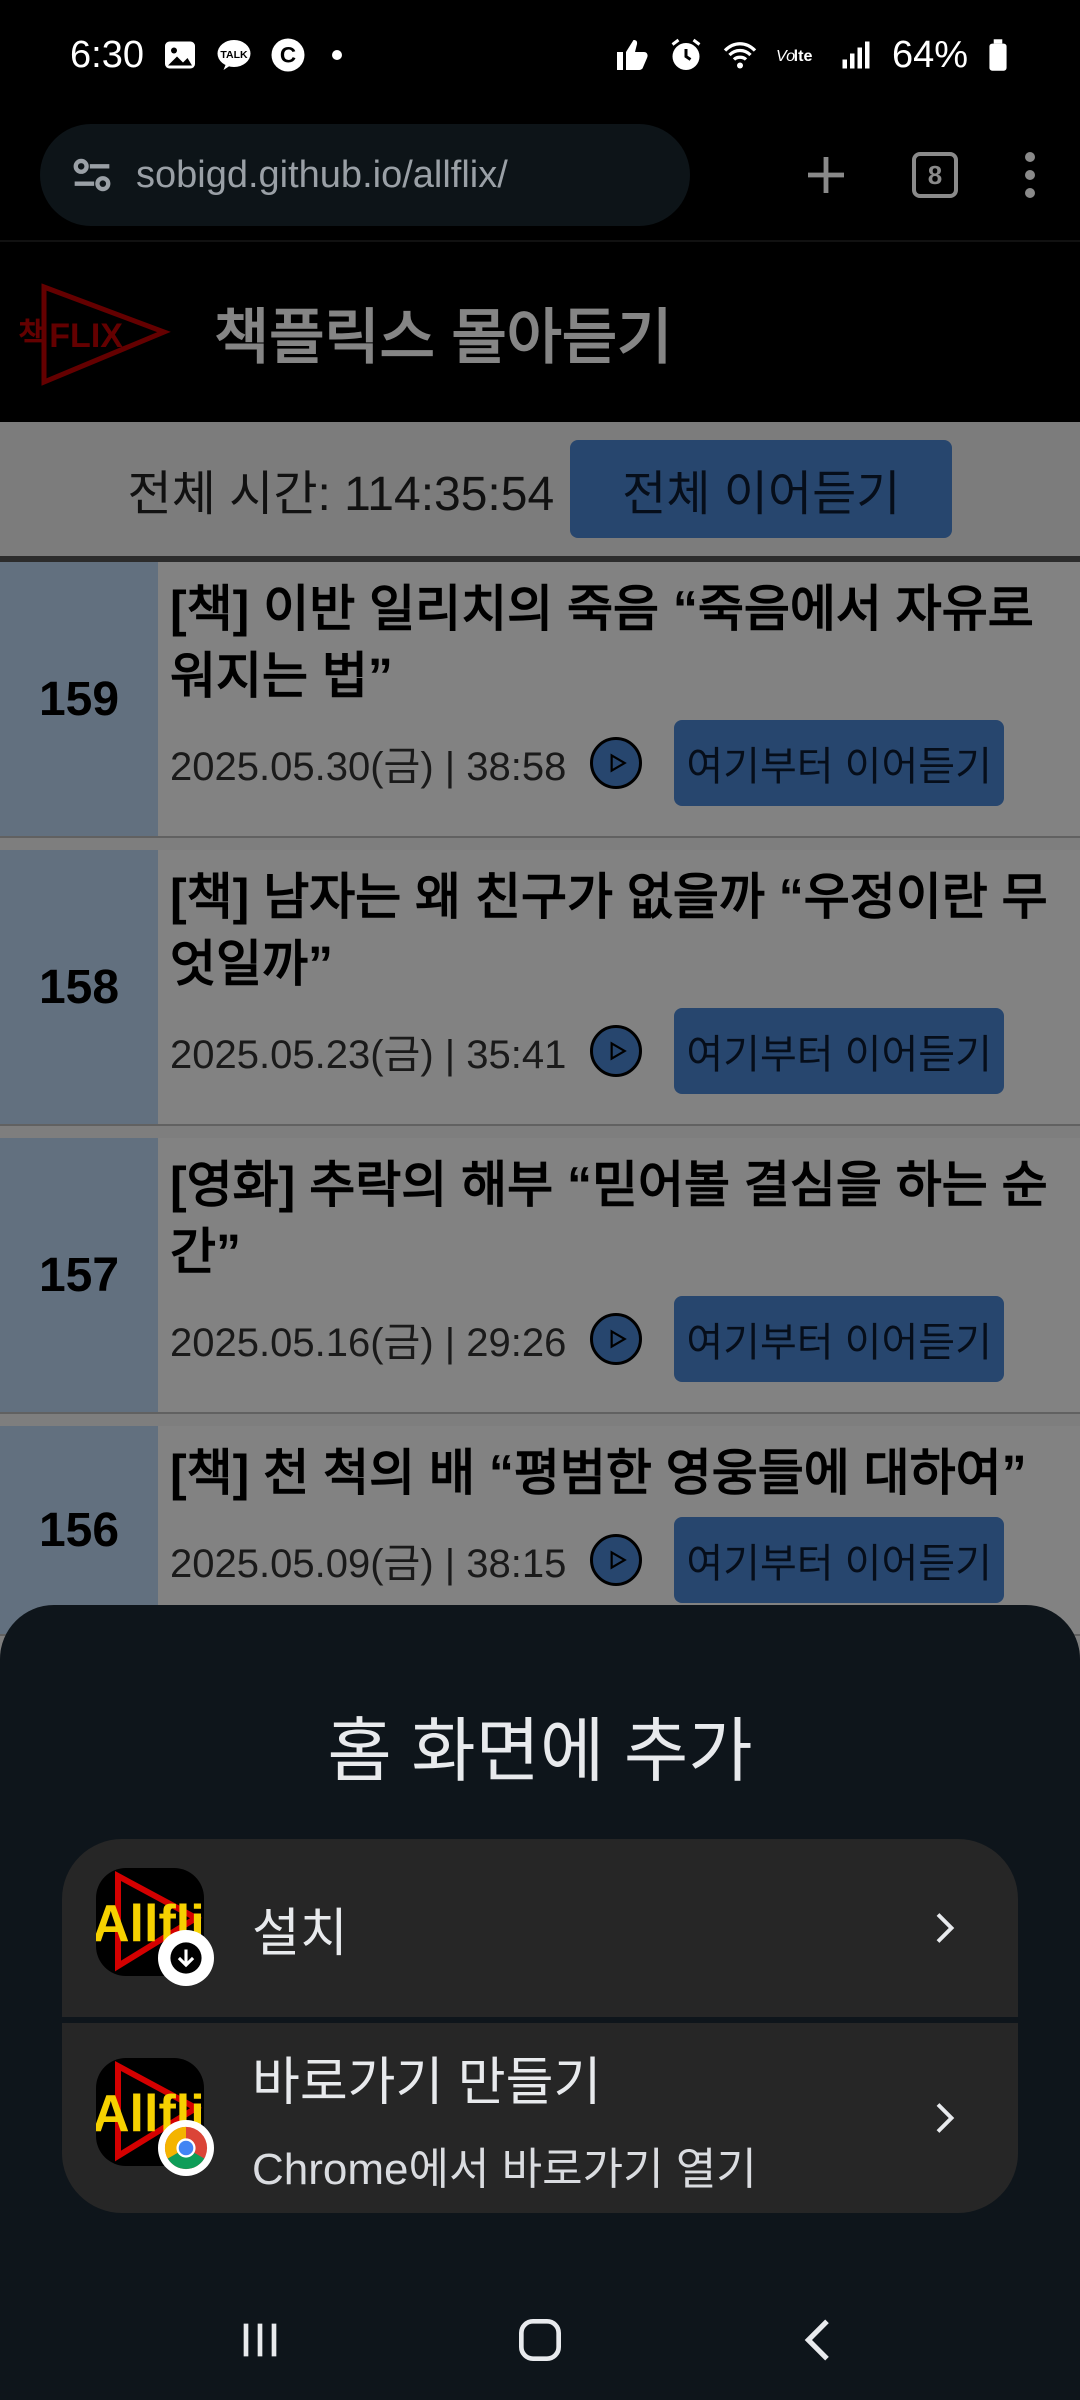 The width and height of the screenshot is (1080, 2400). What do you see at coordinates (686, 55) in the screenshot?
I see `alarm-icon` at bounding box center [686, 55].